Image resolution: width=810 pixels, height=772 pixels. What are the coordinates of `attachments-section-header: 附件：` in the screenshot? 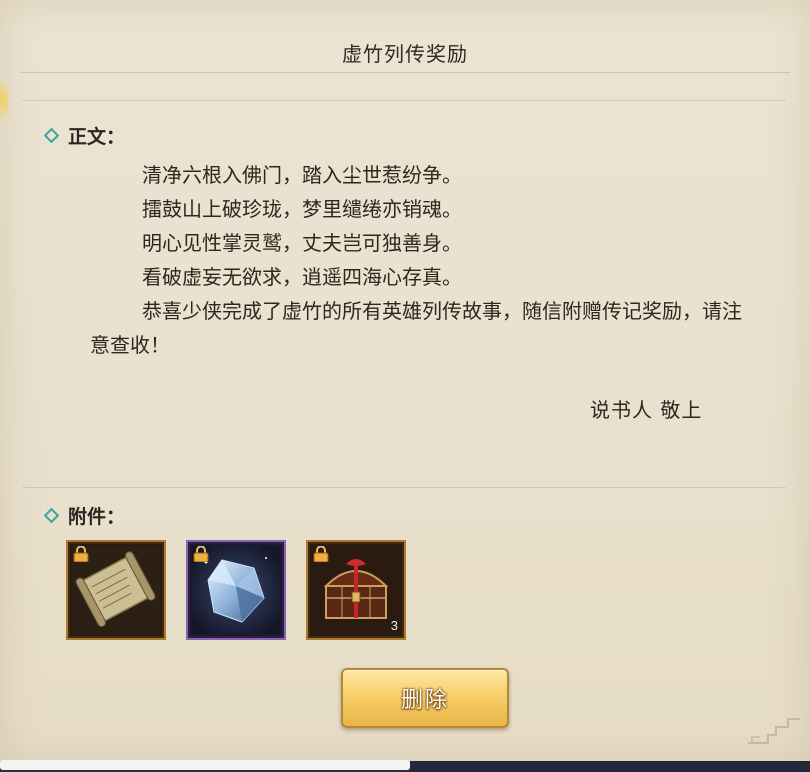 It's located at (84, 515).